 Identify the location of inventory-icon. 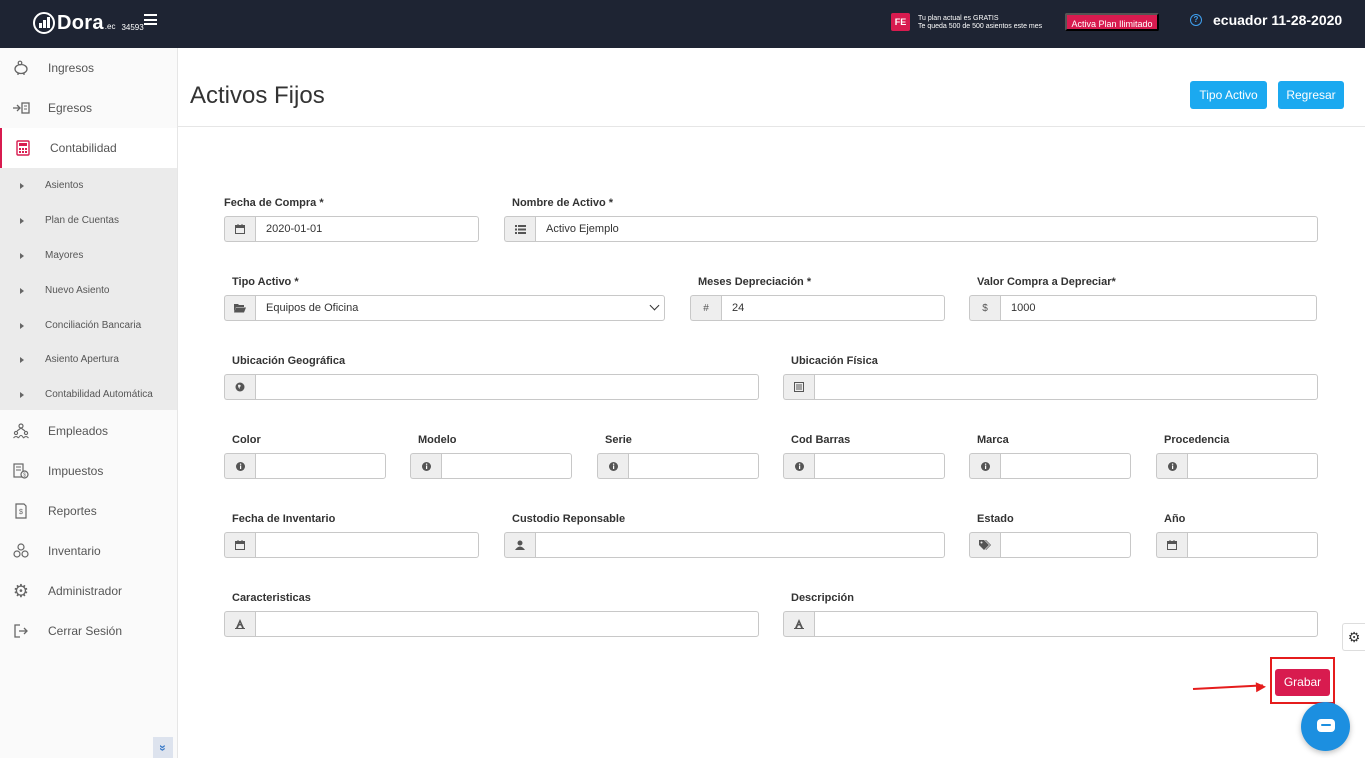
(21, 551).